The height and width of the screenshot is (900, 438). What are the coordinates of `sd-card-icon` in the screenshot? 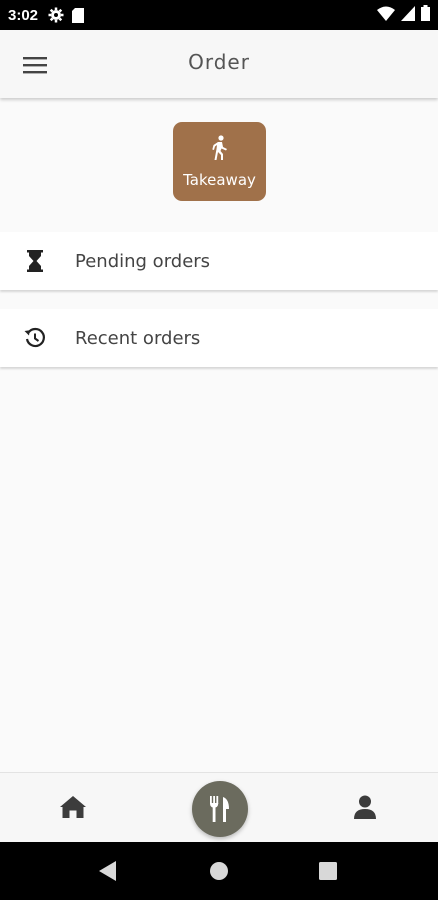 It's located at (78, 15).